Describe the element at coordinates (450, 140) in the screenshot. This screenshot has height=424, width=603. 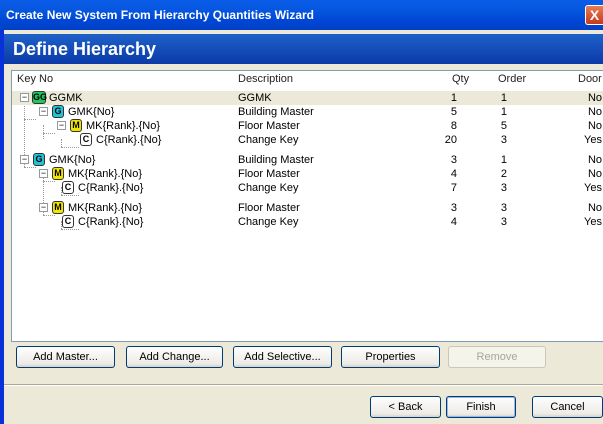
I see `qty-cell: 20` at that location.